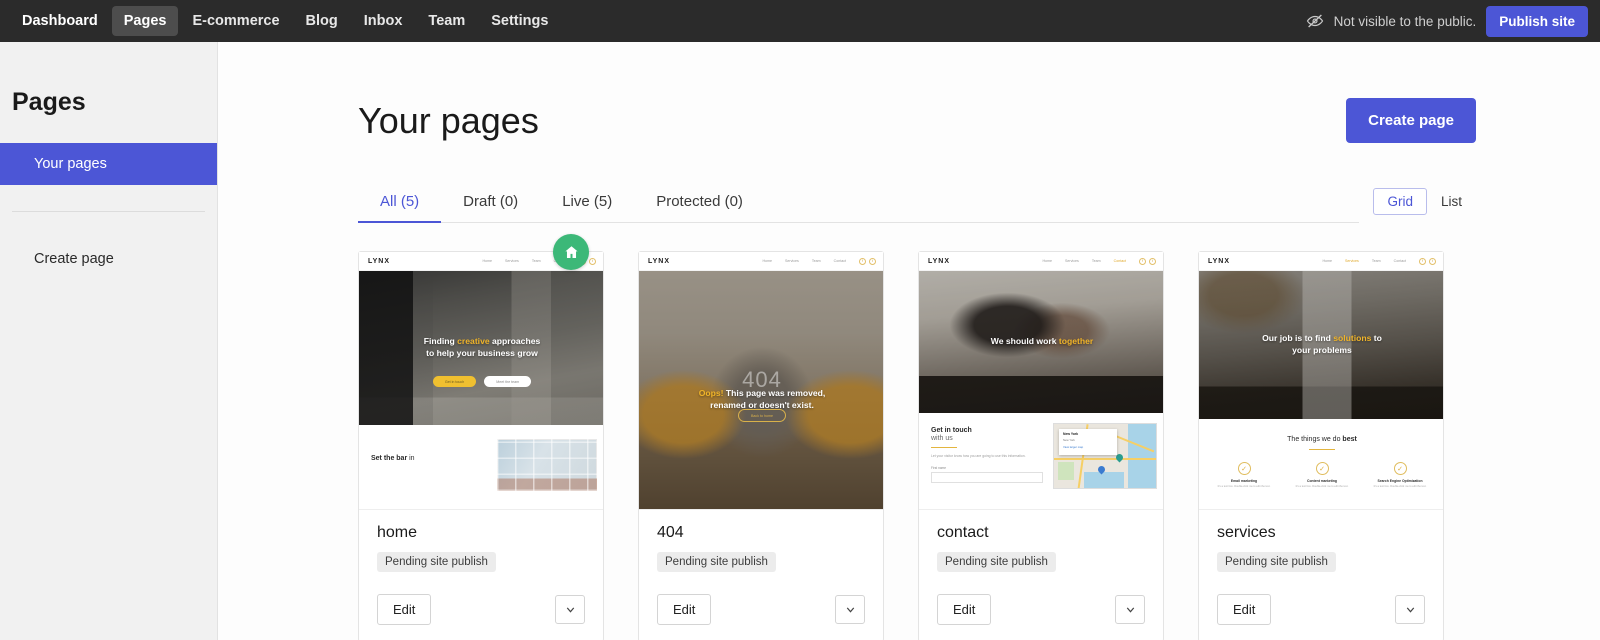 Image resolution: width=1600 pixels, height=640 pixels. I want to click on page-card-body: 404 Pending site publish Edit, so click(761, 575).